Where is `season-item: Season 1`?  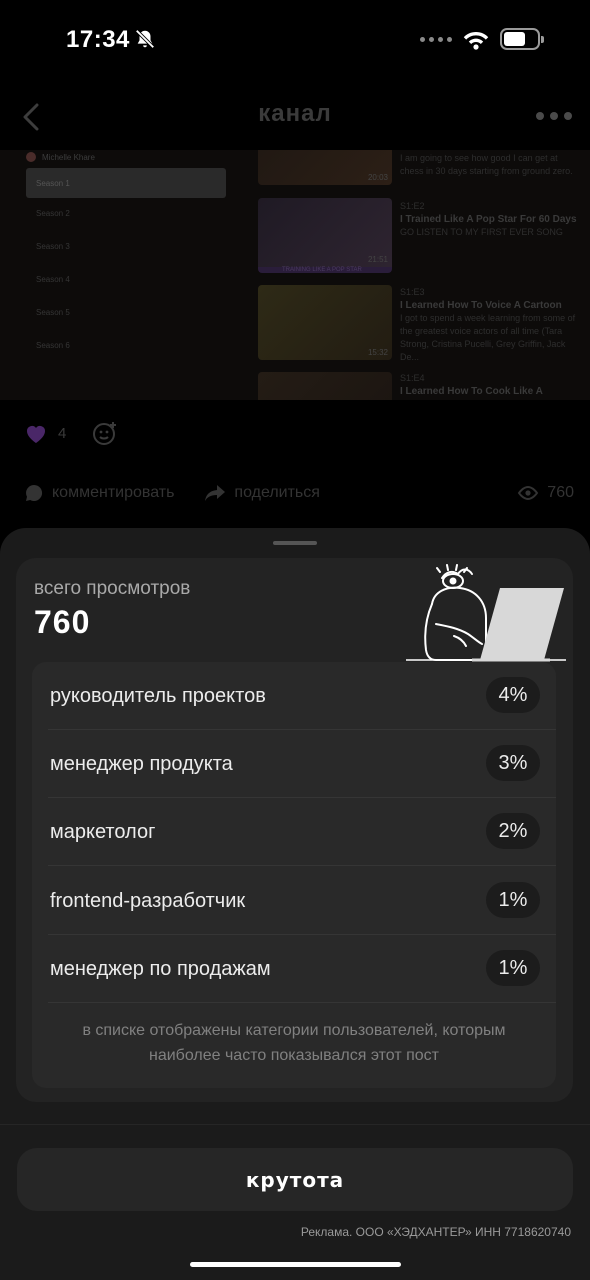 season-item: Season 1 is located at coordinates (126, 183).